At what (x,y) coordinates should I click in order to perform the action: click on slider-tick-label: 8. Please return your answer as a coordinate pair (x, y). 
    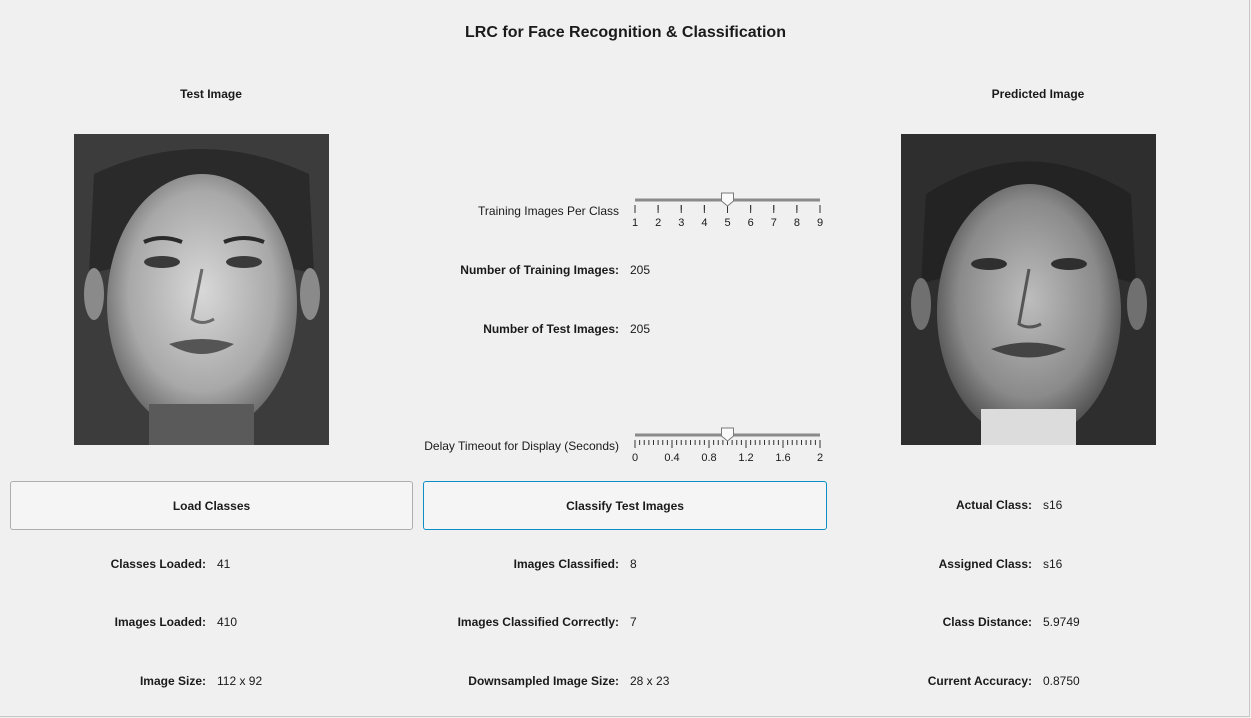
    Looking at the image, I should click on (796, 223).